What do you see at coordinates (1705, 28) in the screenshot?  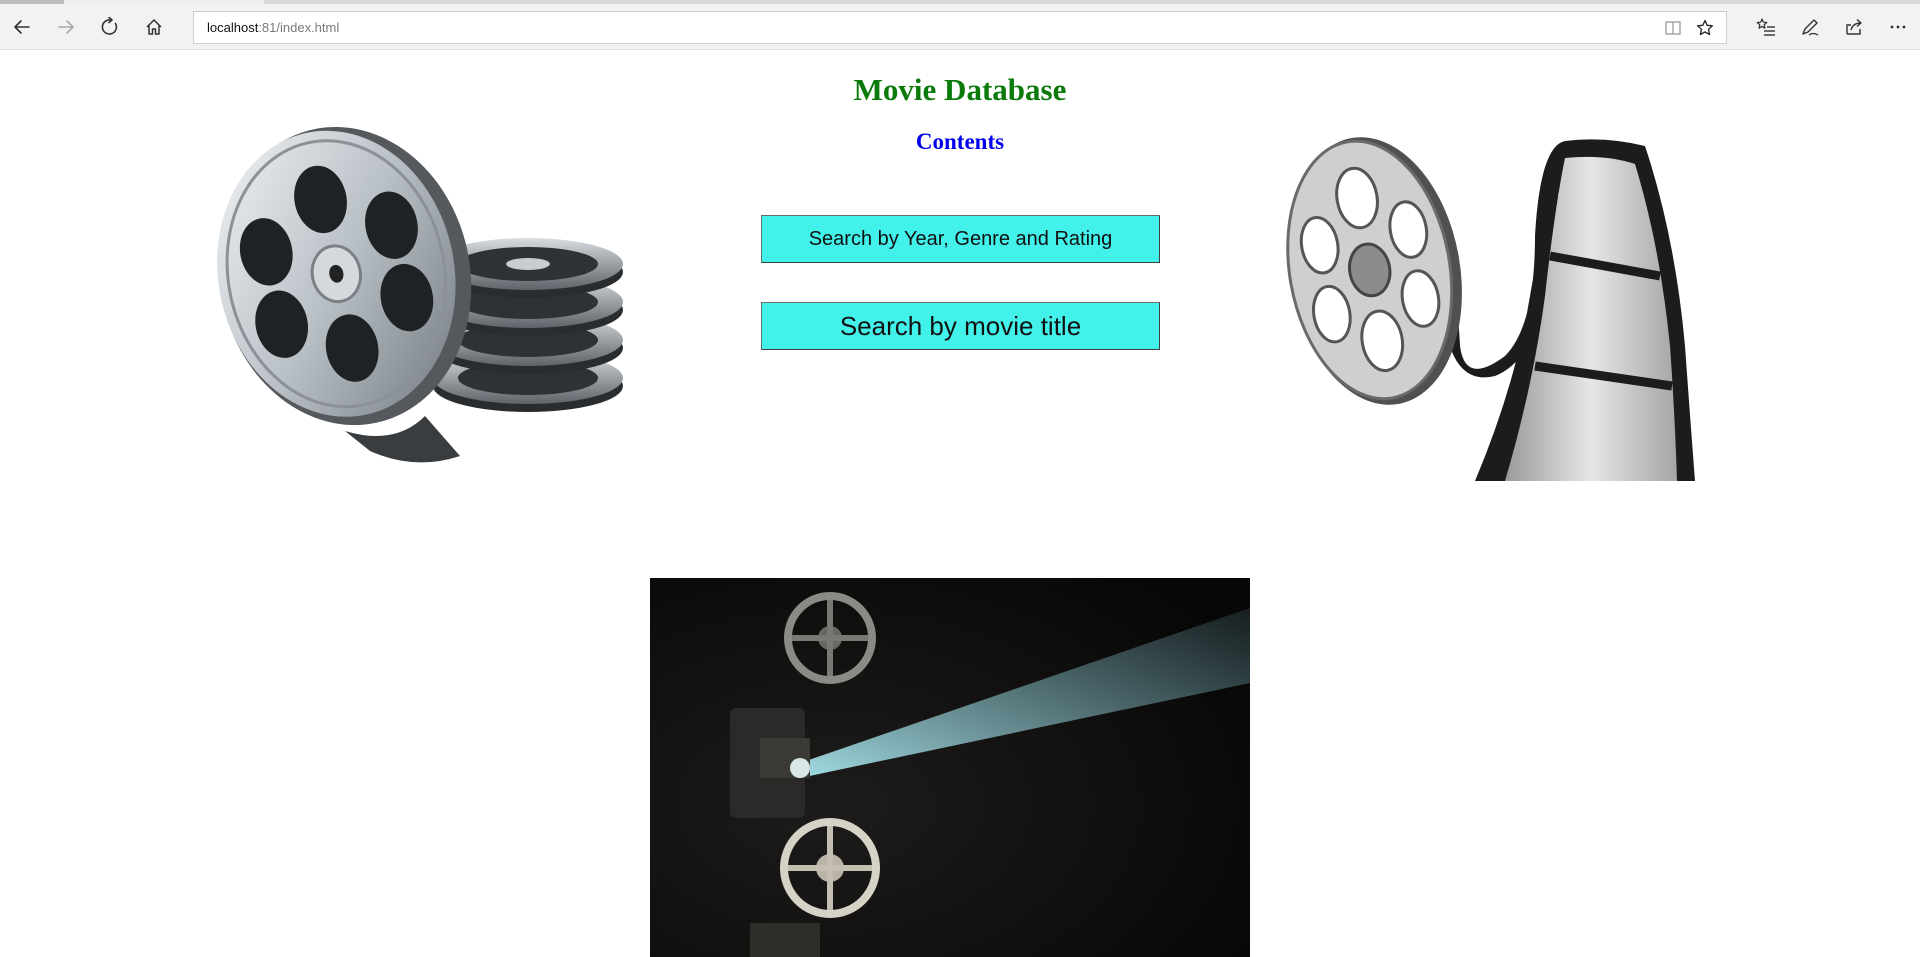 I see `star-icon` at bounding box center [1705, 28].